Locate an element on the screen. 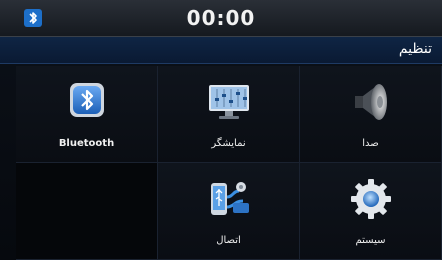 The width and height of the screenshot is (442, 260). menu-item-system: سیستم is located at coordinates (371, 211).